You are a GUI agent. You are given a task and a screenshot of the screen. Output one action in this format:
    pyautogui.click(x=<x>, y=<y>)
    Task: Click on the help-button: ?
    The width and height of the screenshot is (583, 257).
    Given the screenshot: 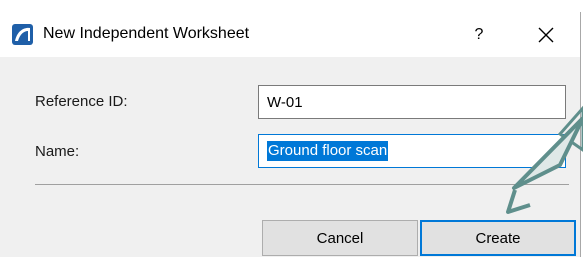 What is the action you would take?
    pyautogui.click(x=479, y=34)
    